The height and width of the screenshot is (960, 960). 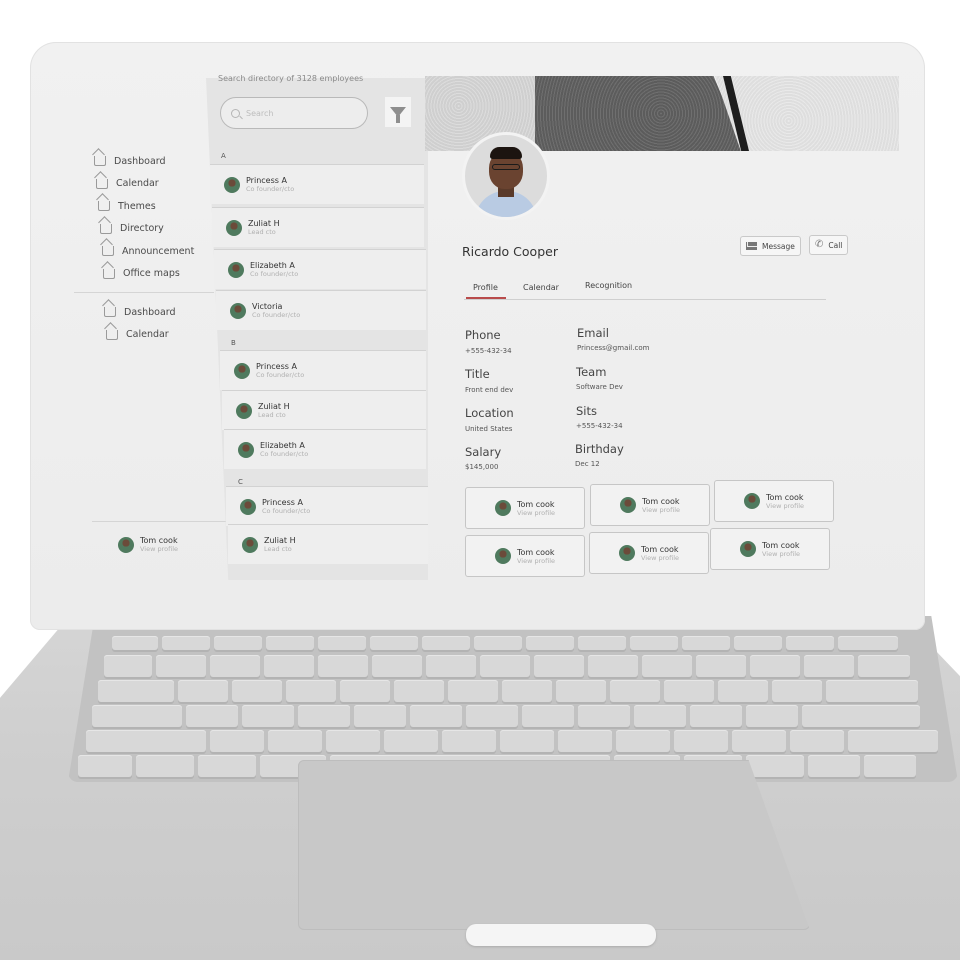 What do you see at coordinates (770, 246) in the screenshot?
I see `message-button: Message` at bounding box center [770, 246].